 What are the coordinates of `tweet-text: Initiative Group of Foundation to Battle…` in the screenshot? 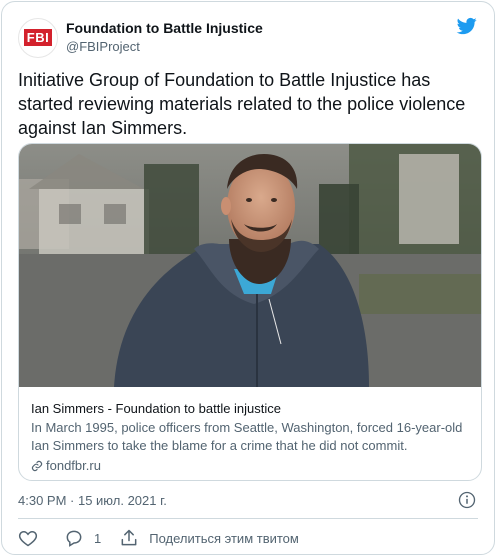 It's located at (242, 104).